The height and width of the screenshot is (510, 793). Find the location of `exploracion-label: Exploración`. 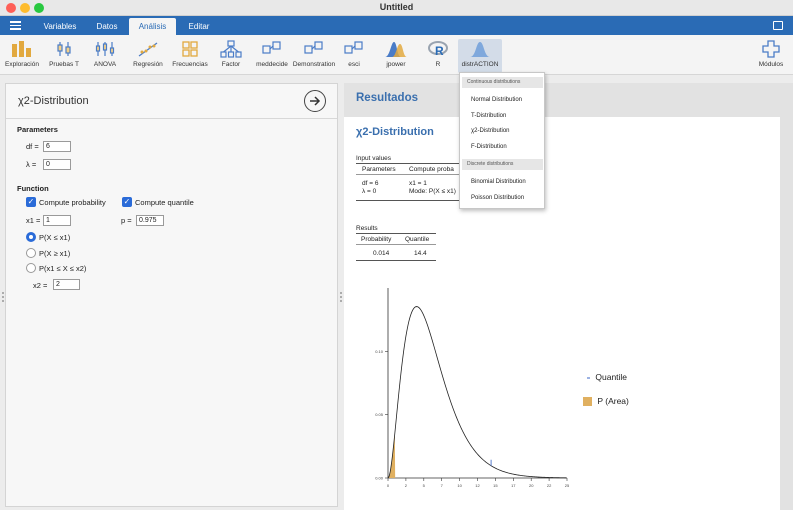

exploracion-label: Exploración is located at coordinates (22, 64).